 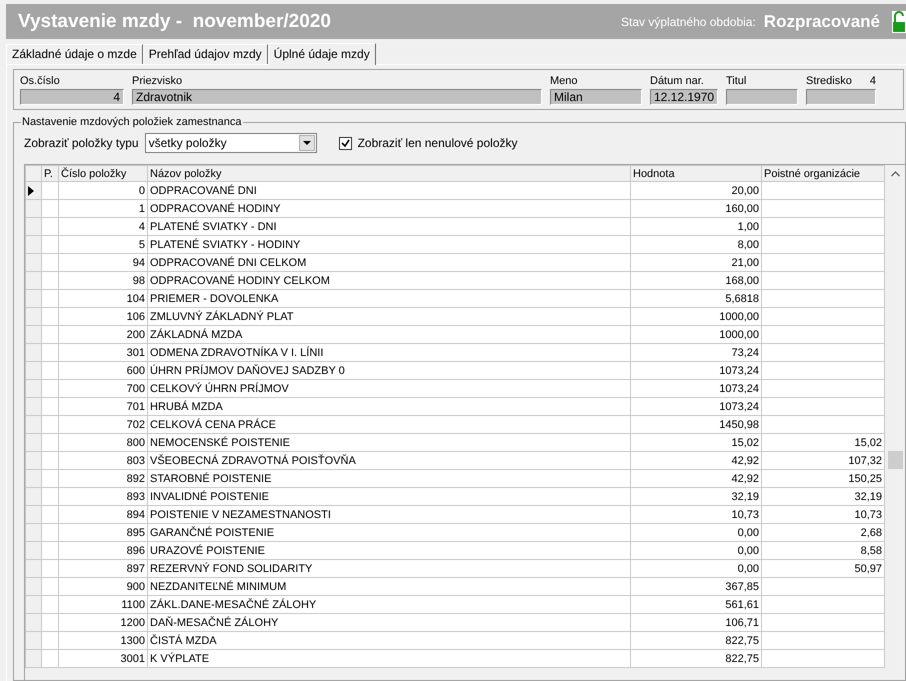 I want to click on field-label: Meno, so click(x=564, y=80).